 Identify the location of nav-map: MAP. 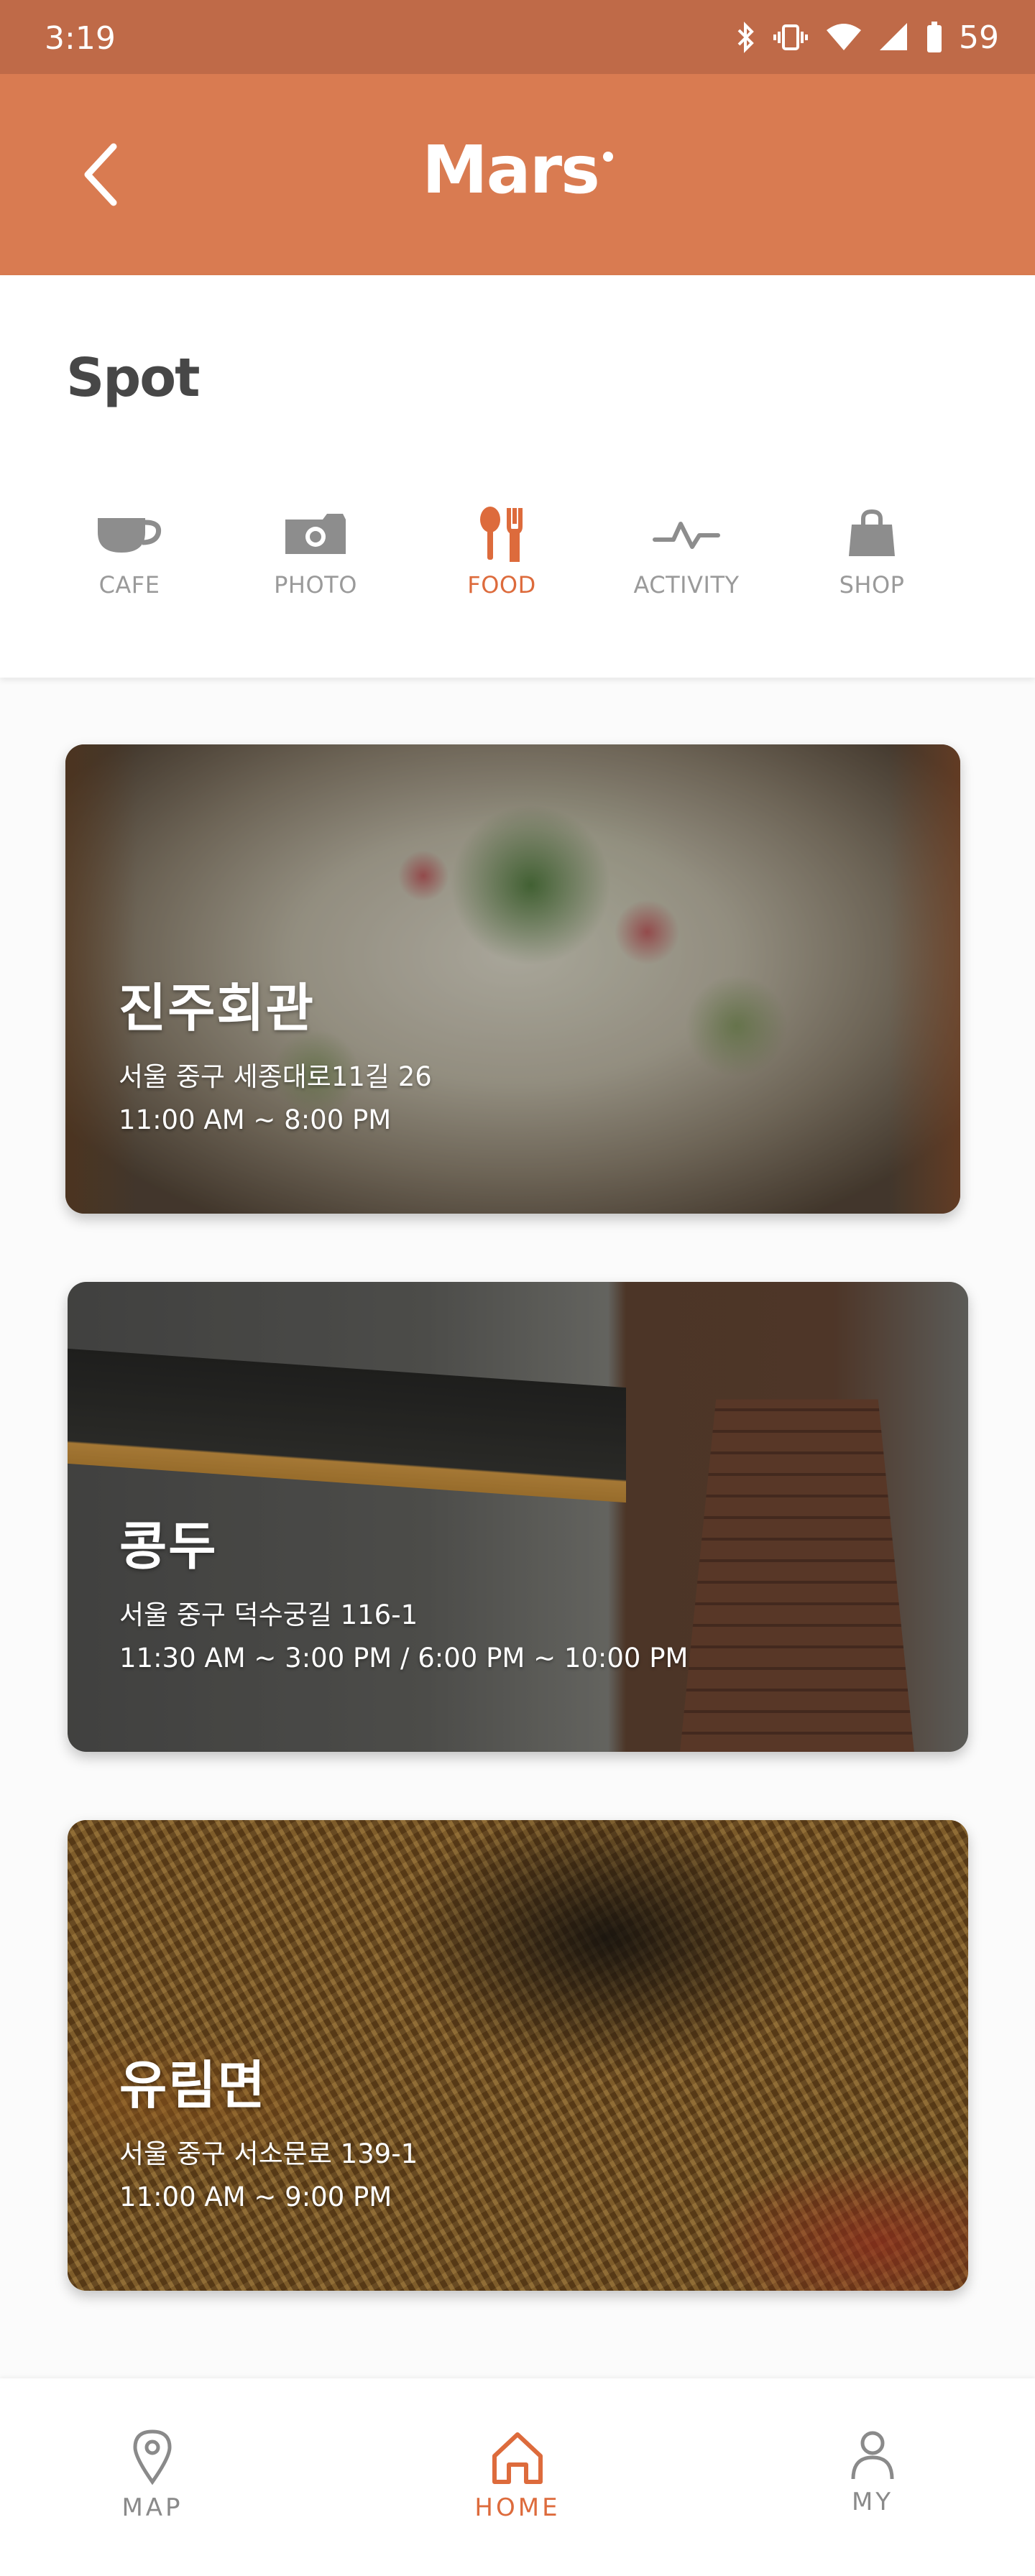
(152, 2475).